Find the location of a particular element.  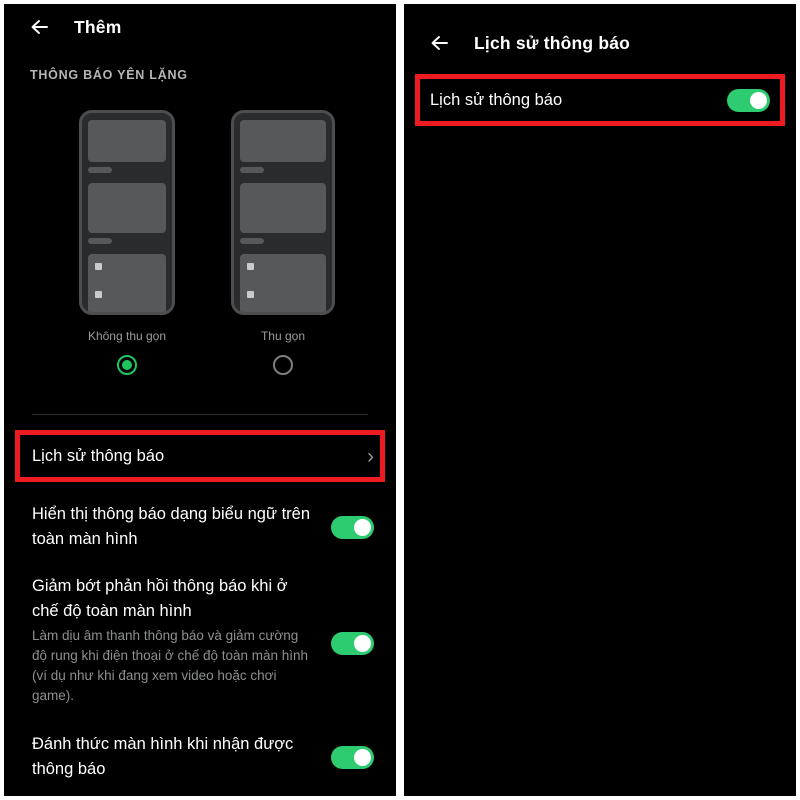

list-item-notification-history: Lịch sử thông báo › is located at coordinates (200, 456).